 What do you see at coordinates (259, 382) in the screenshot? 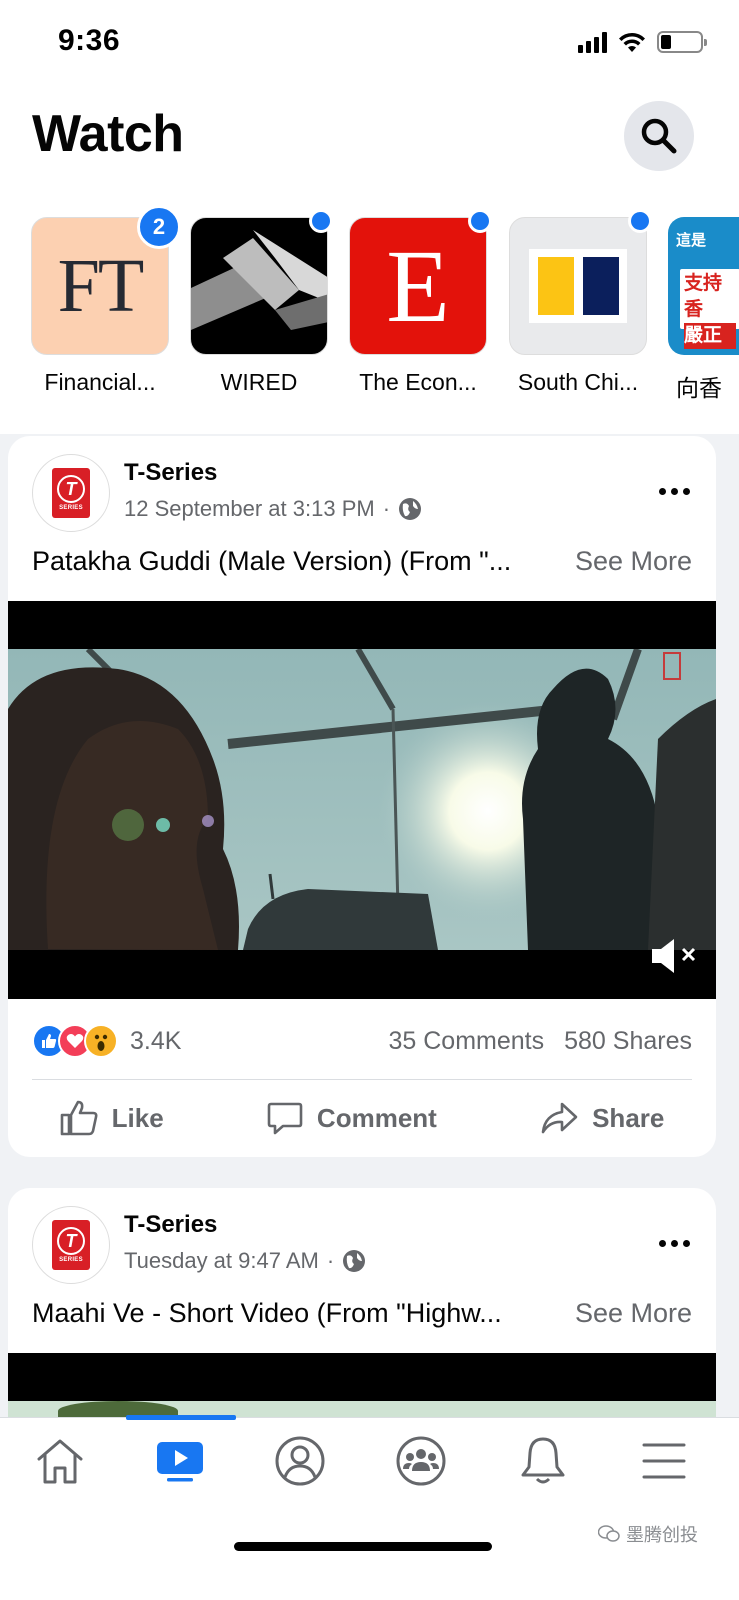
I see `channel-name: WIRED` at bounding box center [259, 382].